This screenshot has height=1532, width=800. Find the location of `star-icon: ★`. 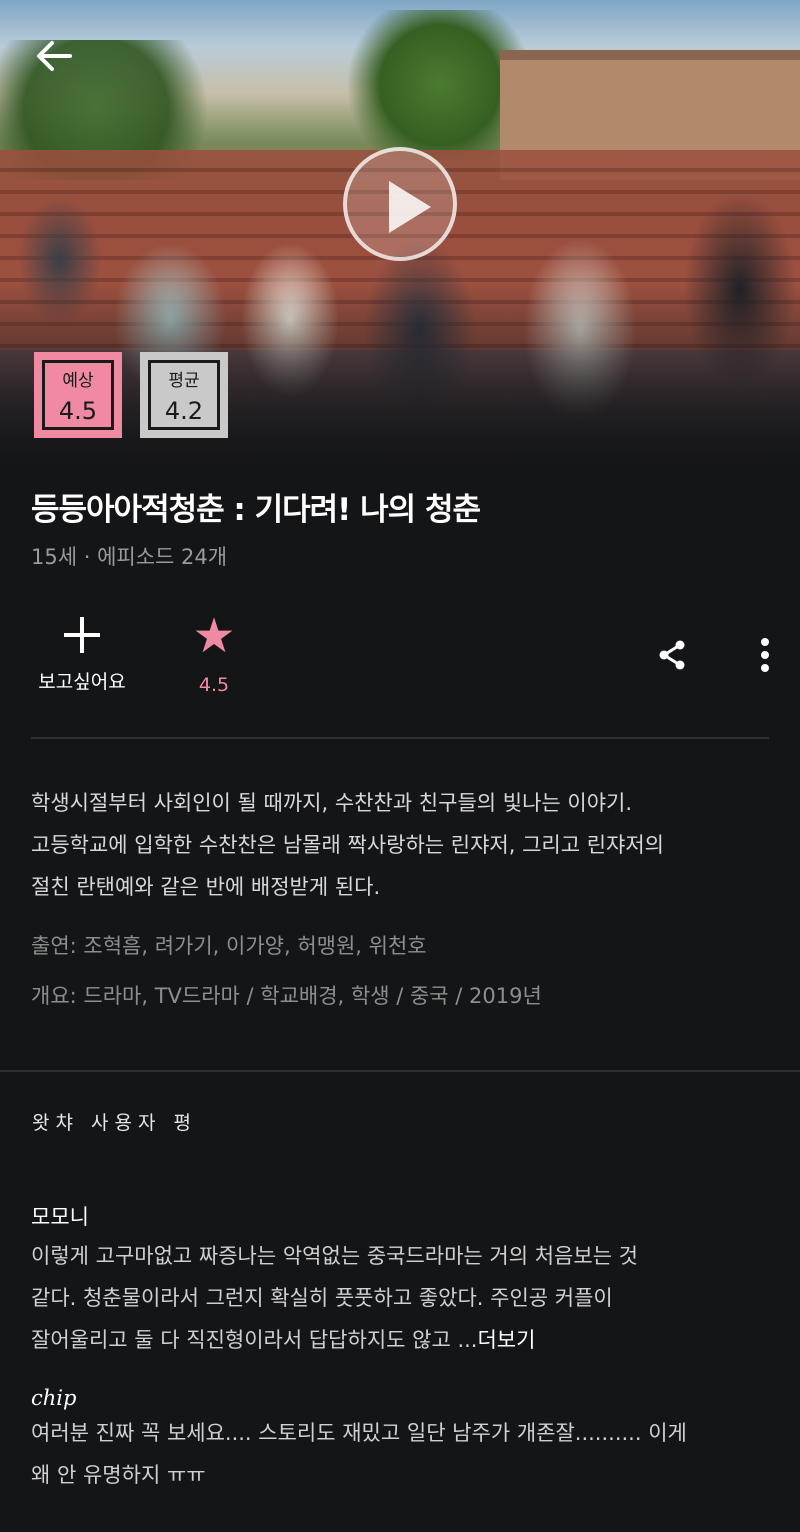

star-icon: ★ is located at coordinates (214, 636).